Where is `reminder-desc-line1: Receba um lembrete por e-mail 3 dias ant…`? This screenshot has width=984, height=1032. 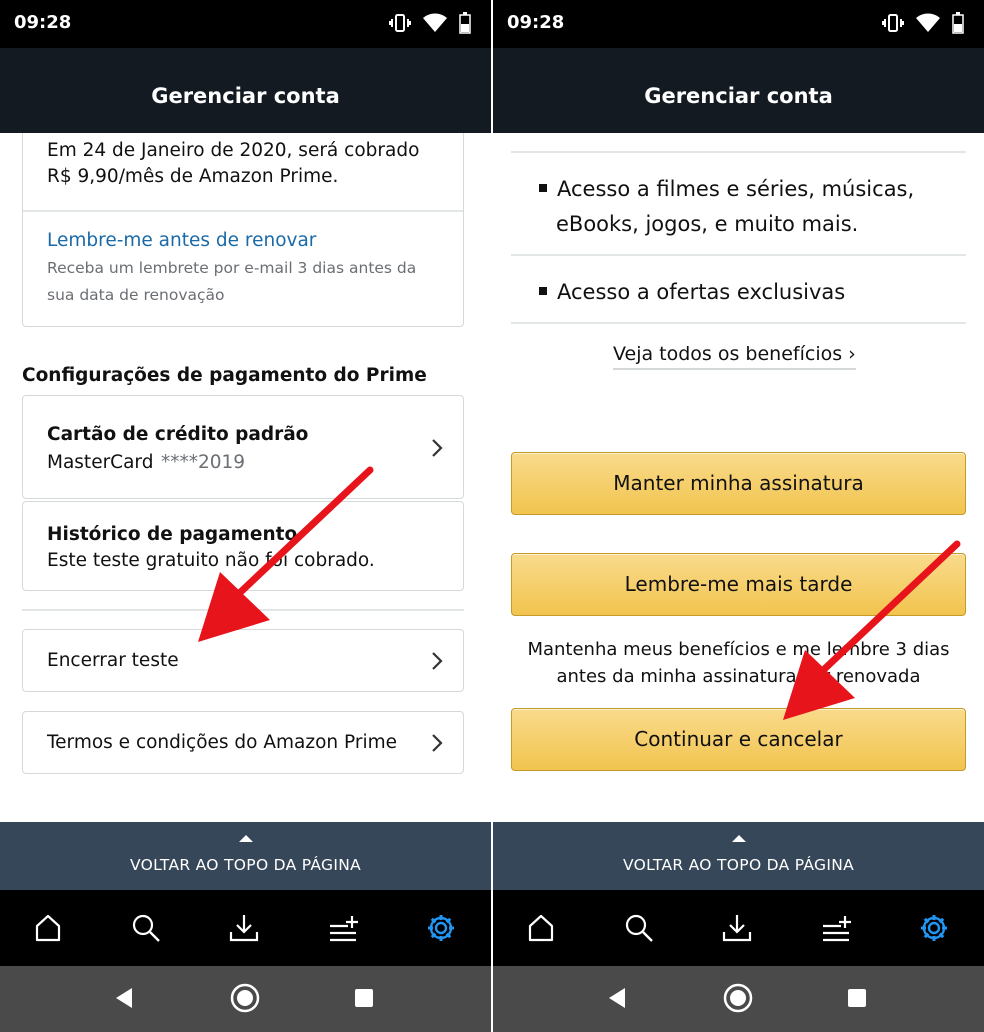 reminder-desc-line1: Receba um lembrete por e-mail 3 dias ant… is located at coordinates (232, 268).